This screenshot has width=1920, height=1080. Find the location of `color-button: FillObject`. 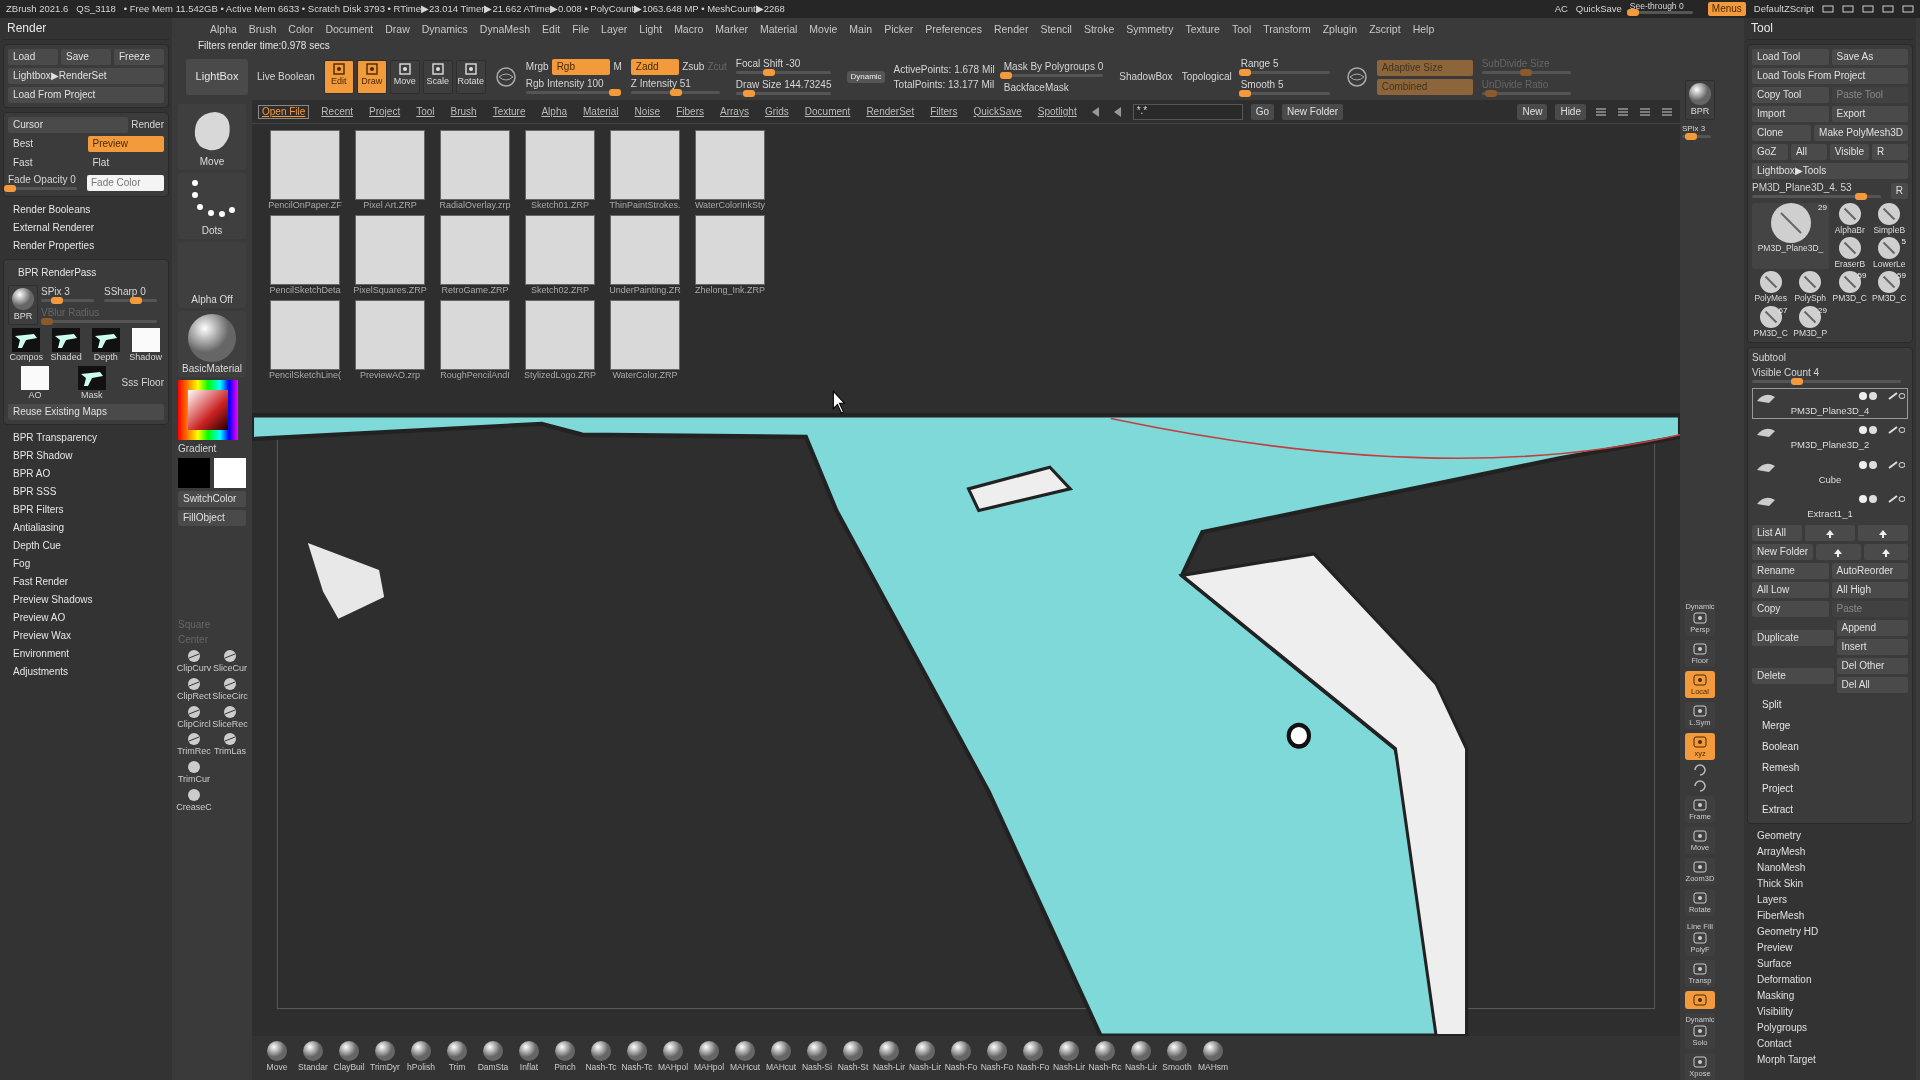

color-button: FillObject is located at coordinates (212, 518).